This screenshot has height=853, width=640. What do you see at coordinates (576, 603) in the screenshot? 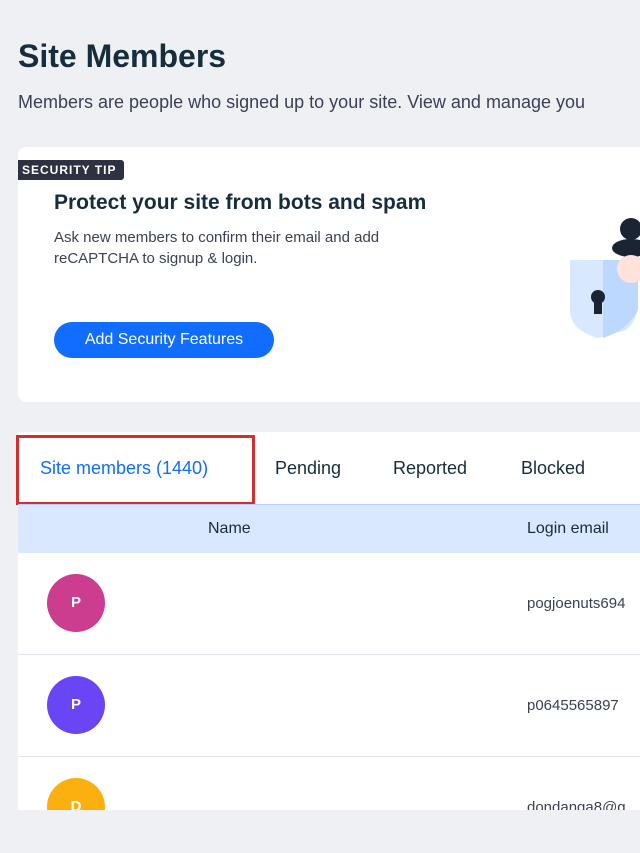
I see `member-email: pogjoenuts694` at bounding box center [576, 603].